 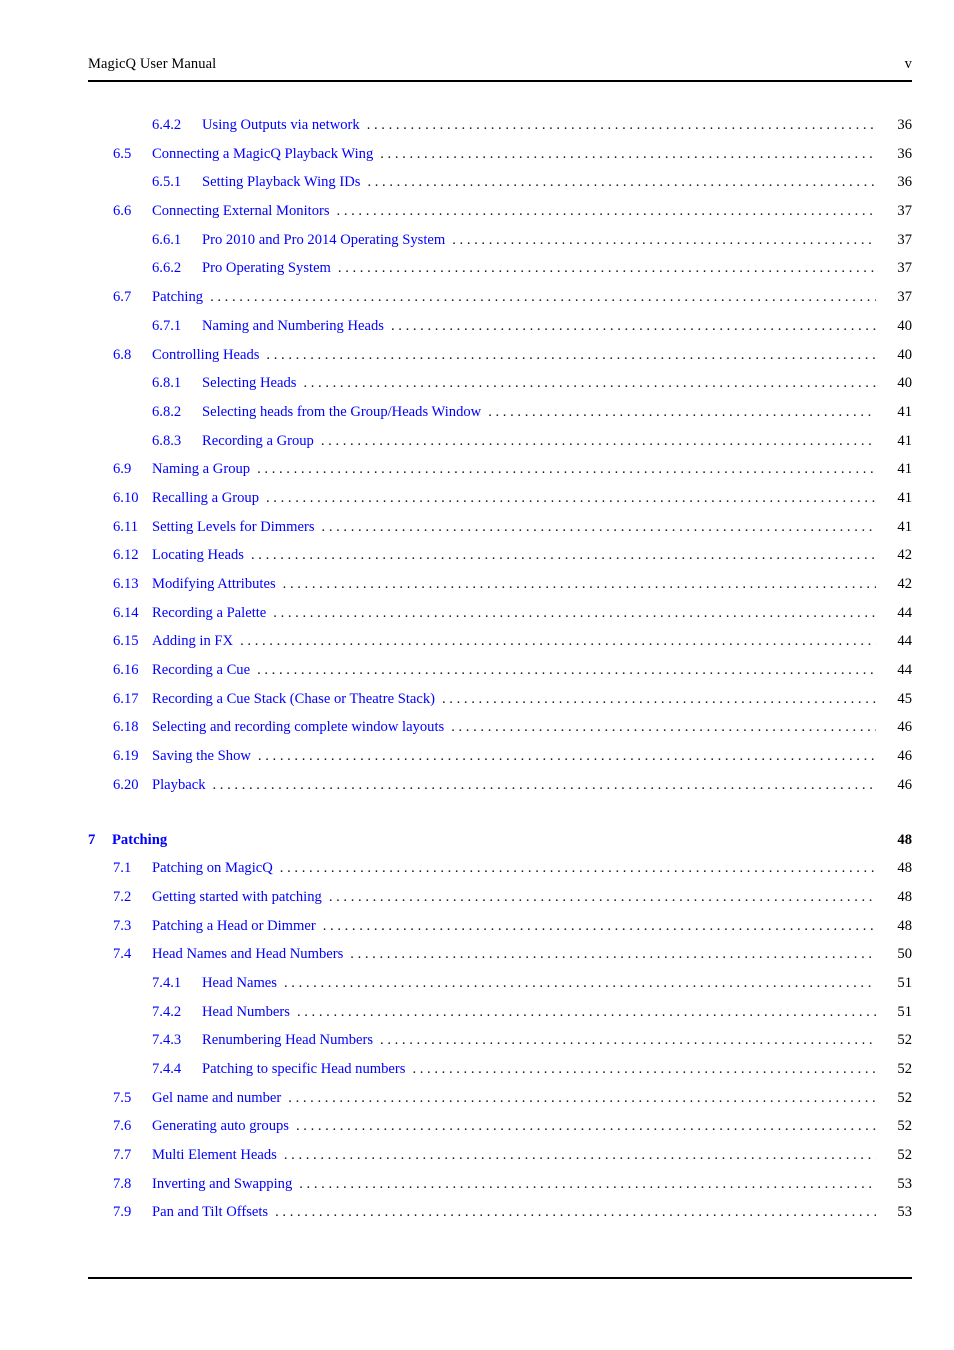 What do you see at coordinates (500, 476) in the screenshot?
I see `toc-entry-6-9: 6.9 Naming a Group 41` at bounding box center [500, 476].